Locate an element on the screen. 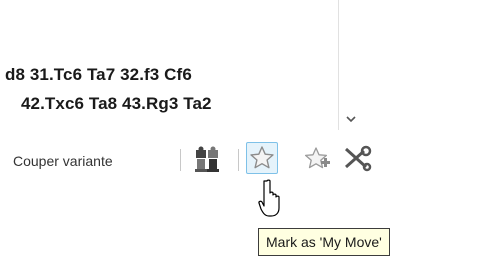  notation-line-2: 42.Txc6 Ta8 43.Rg3 Ta2 is located at coordinates (116, 104).